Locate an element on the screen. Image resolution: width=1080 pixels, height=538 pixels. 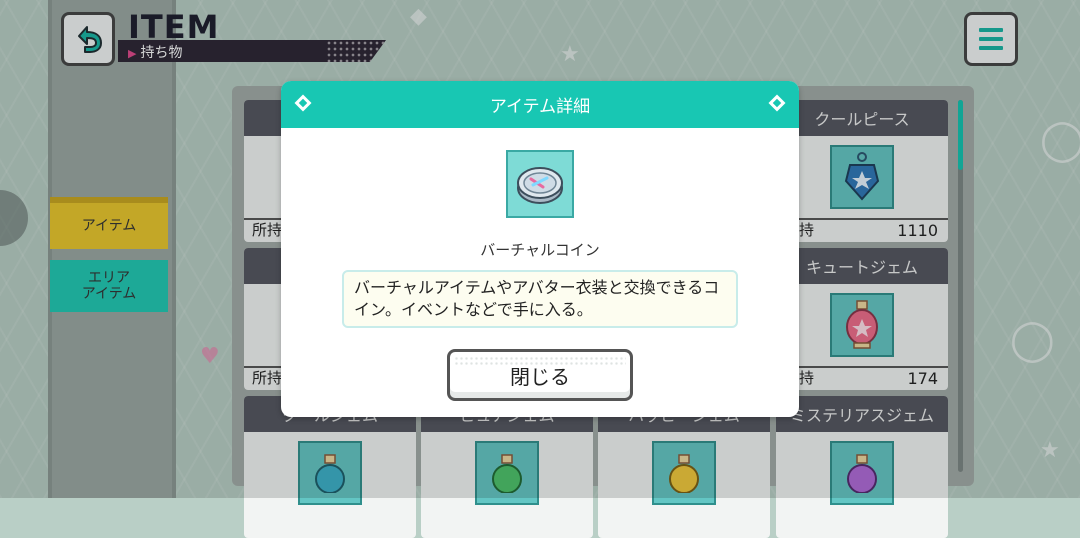
close-button-label: 閉じる is located at coordinates (540, 376).